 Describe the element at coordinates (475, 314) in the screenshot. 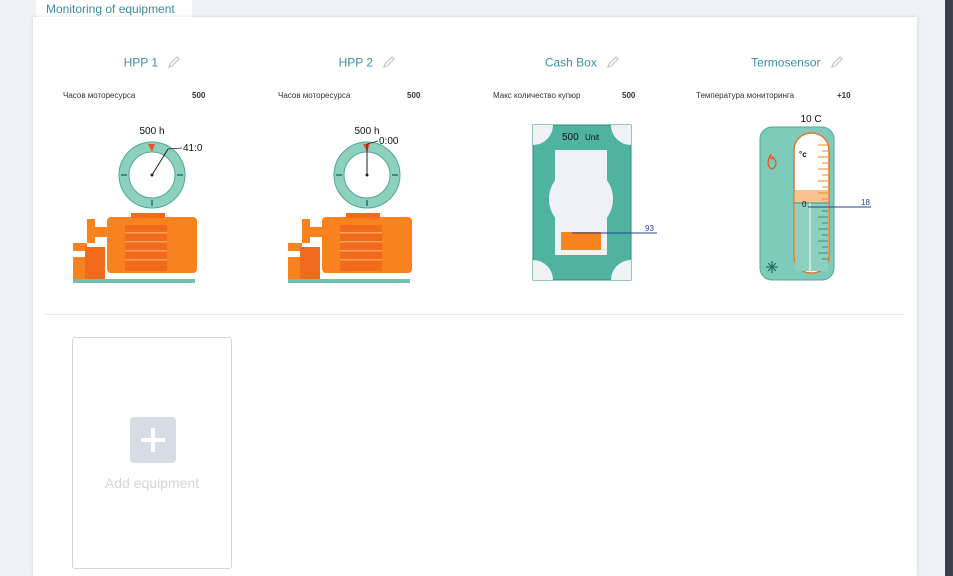

I see `section-divider` at that location.